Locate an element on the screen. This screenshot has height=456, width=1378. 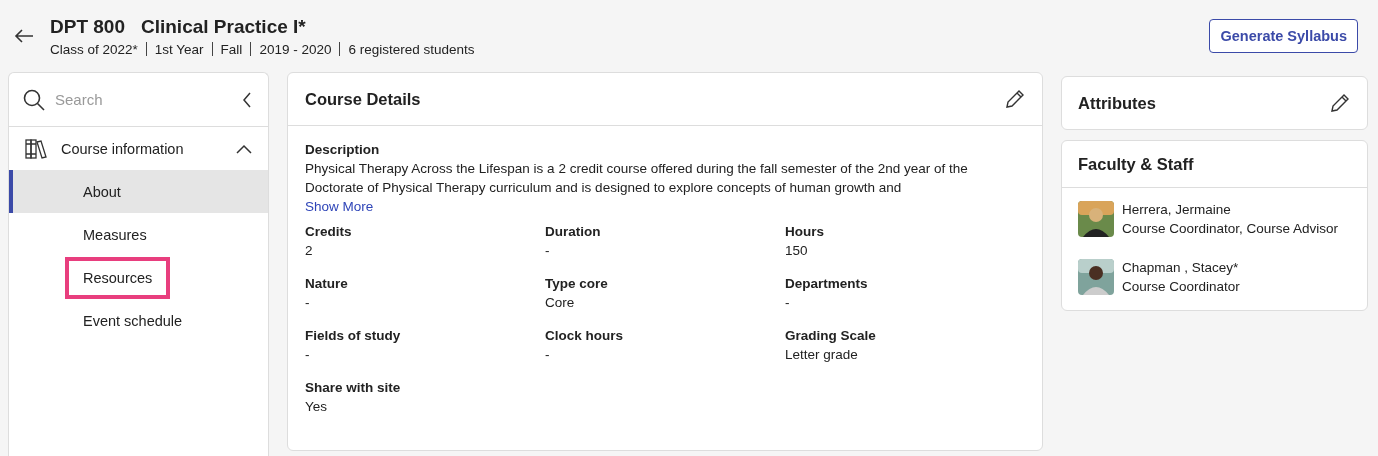
sidebar-item-label: Measures is located at coordinates (115, 235).